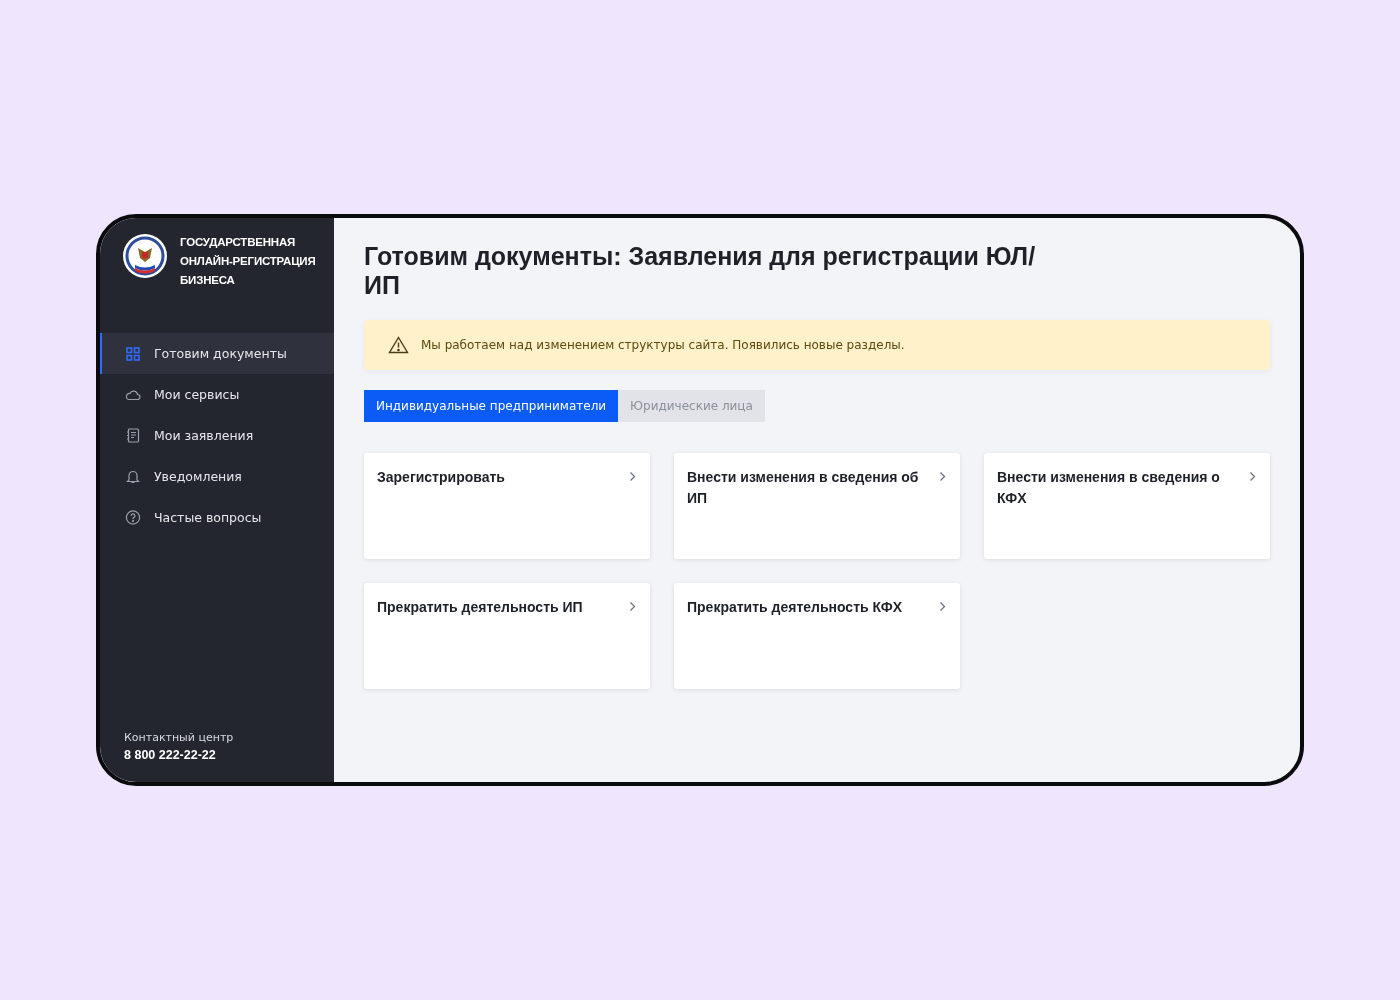 The width and height of the screenshot is (1400, 1000). Describe the element at coordinates (133, 353) in the screenshot. I see `grid-icon` at that location.